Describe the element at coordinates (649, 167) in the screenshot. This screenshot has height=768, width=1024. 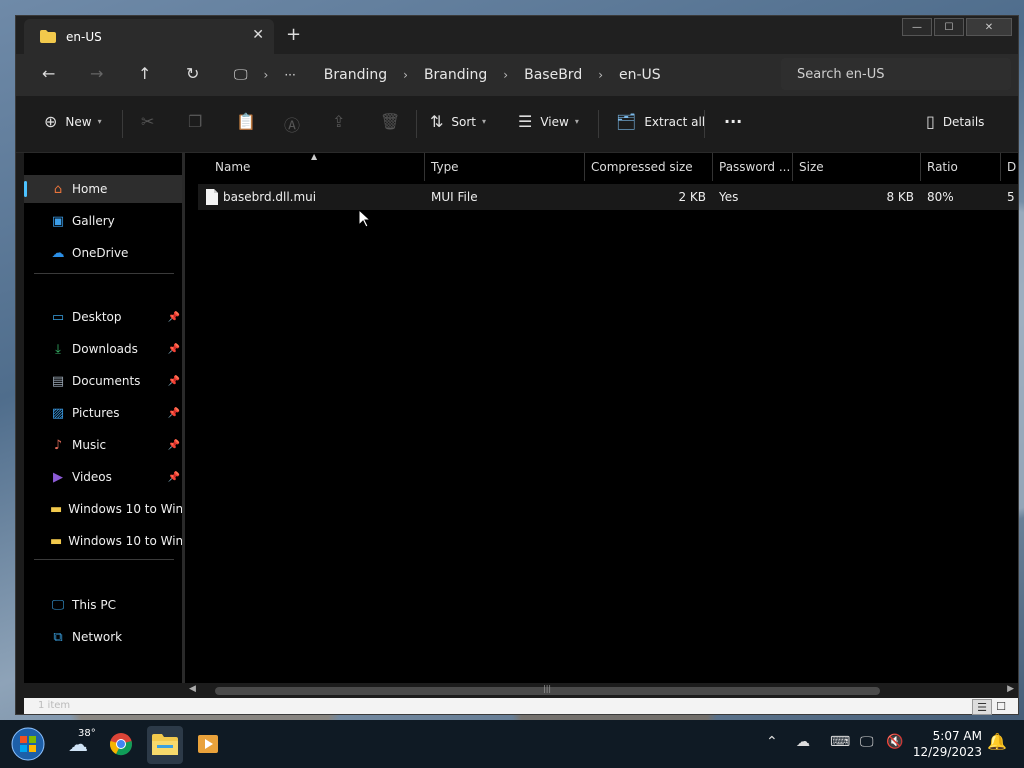
I see `column-header-compressed-size: Compressed size` at that location.